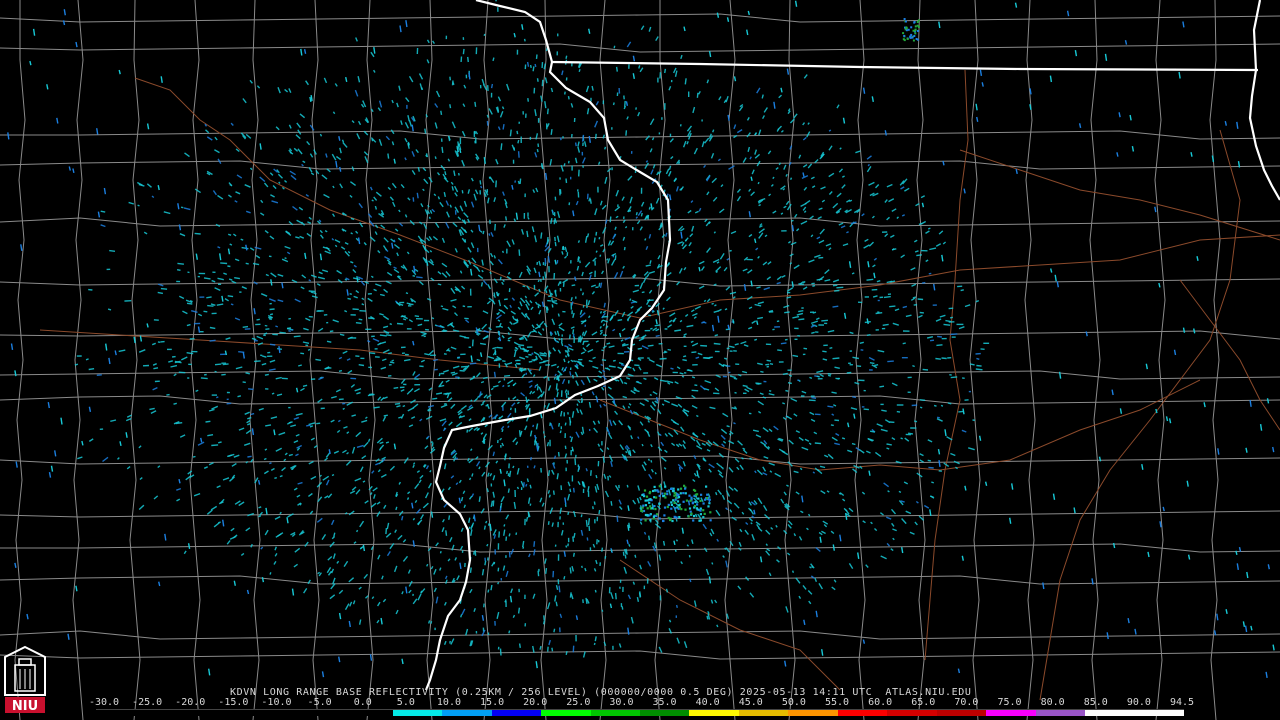  I want to click on colorbar-segment, so click(368, 713).